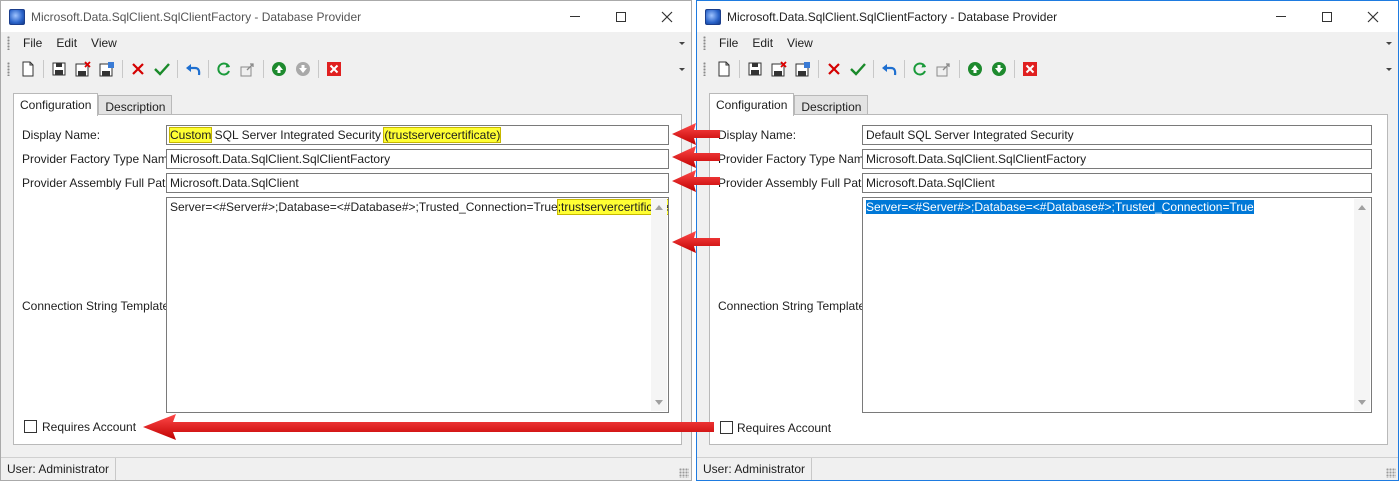  What do you see at coordinates (298, 135) in the screenshot?
I see `display-name-text: SQL Server Integrated Security` at bounding box center [298, 135].